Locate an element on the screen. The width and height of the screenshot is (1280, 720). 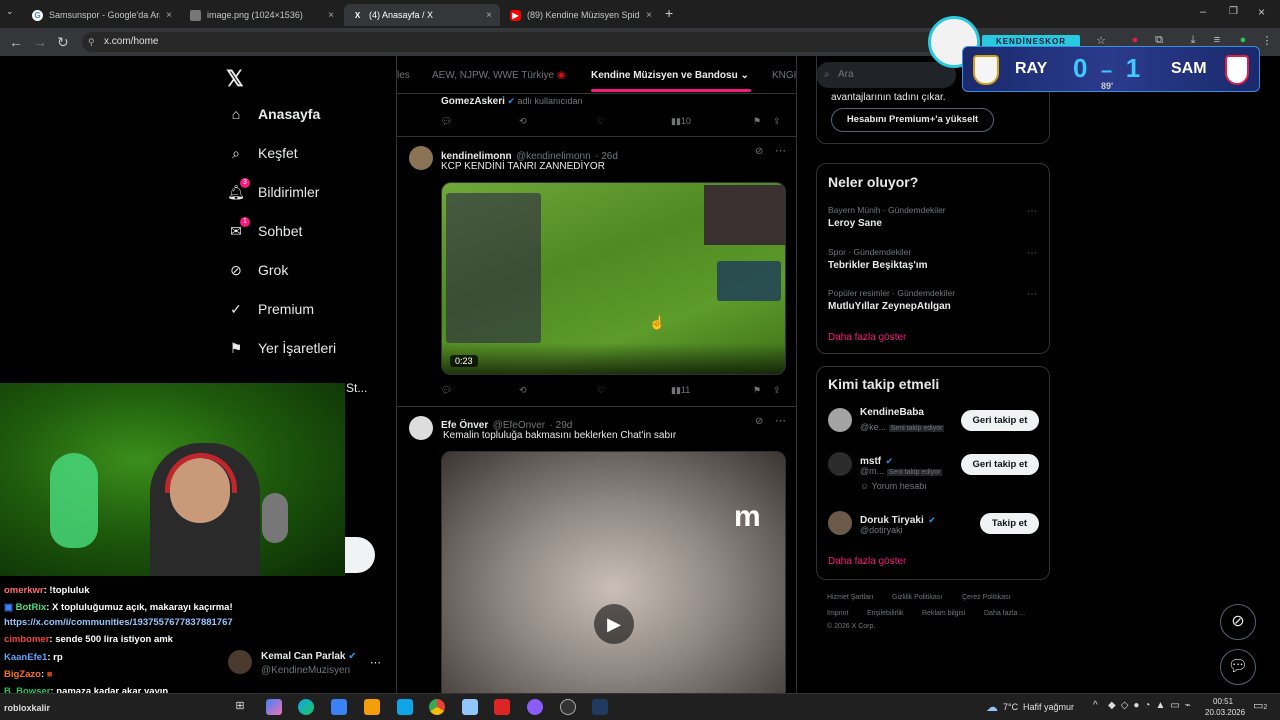
trend-name: MutluYıllar ZeynepAtılgan is located at coordinates (889, 306).